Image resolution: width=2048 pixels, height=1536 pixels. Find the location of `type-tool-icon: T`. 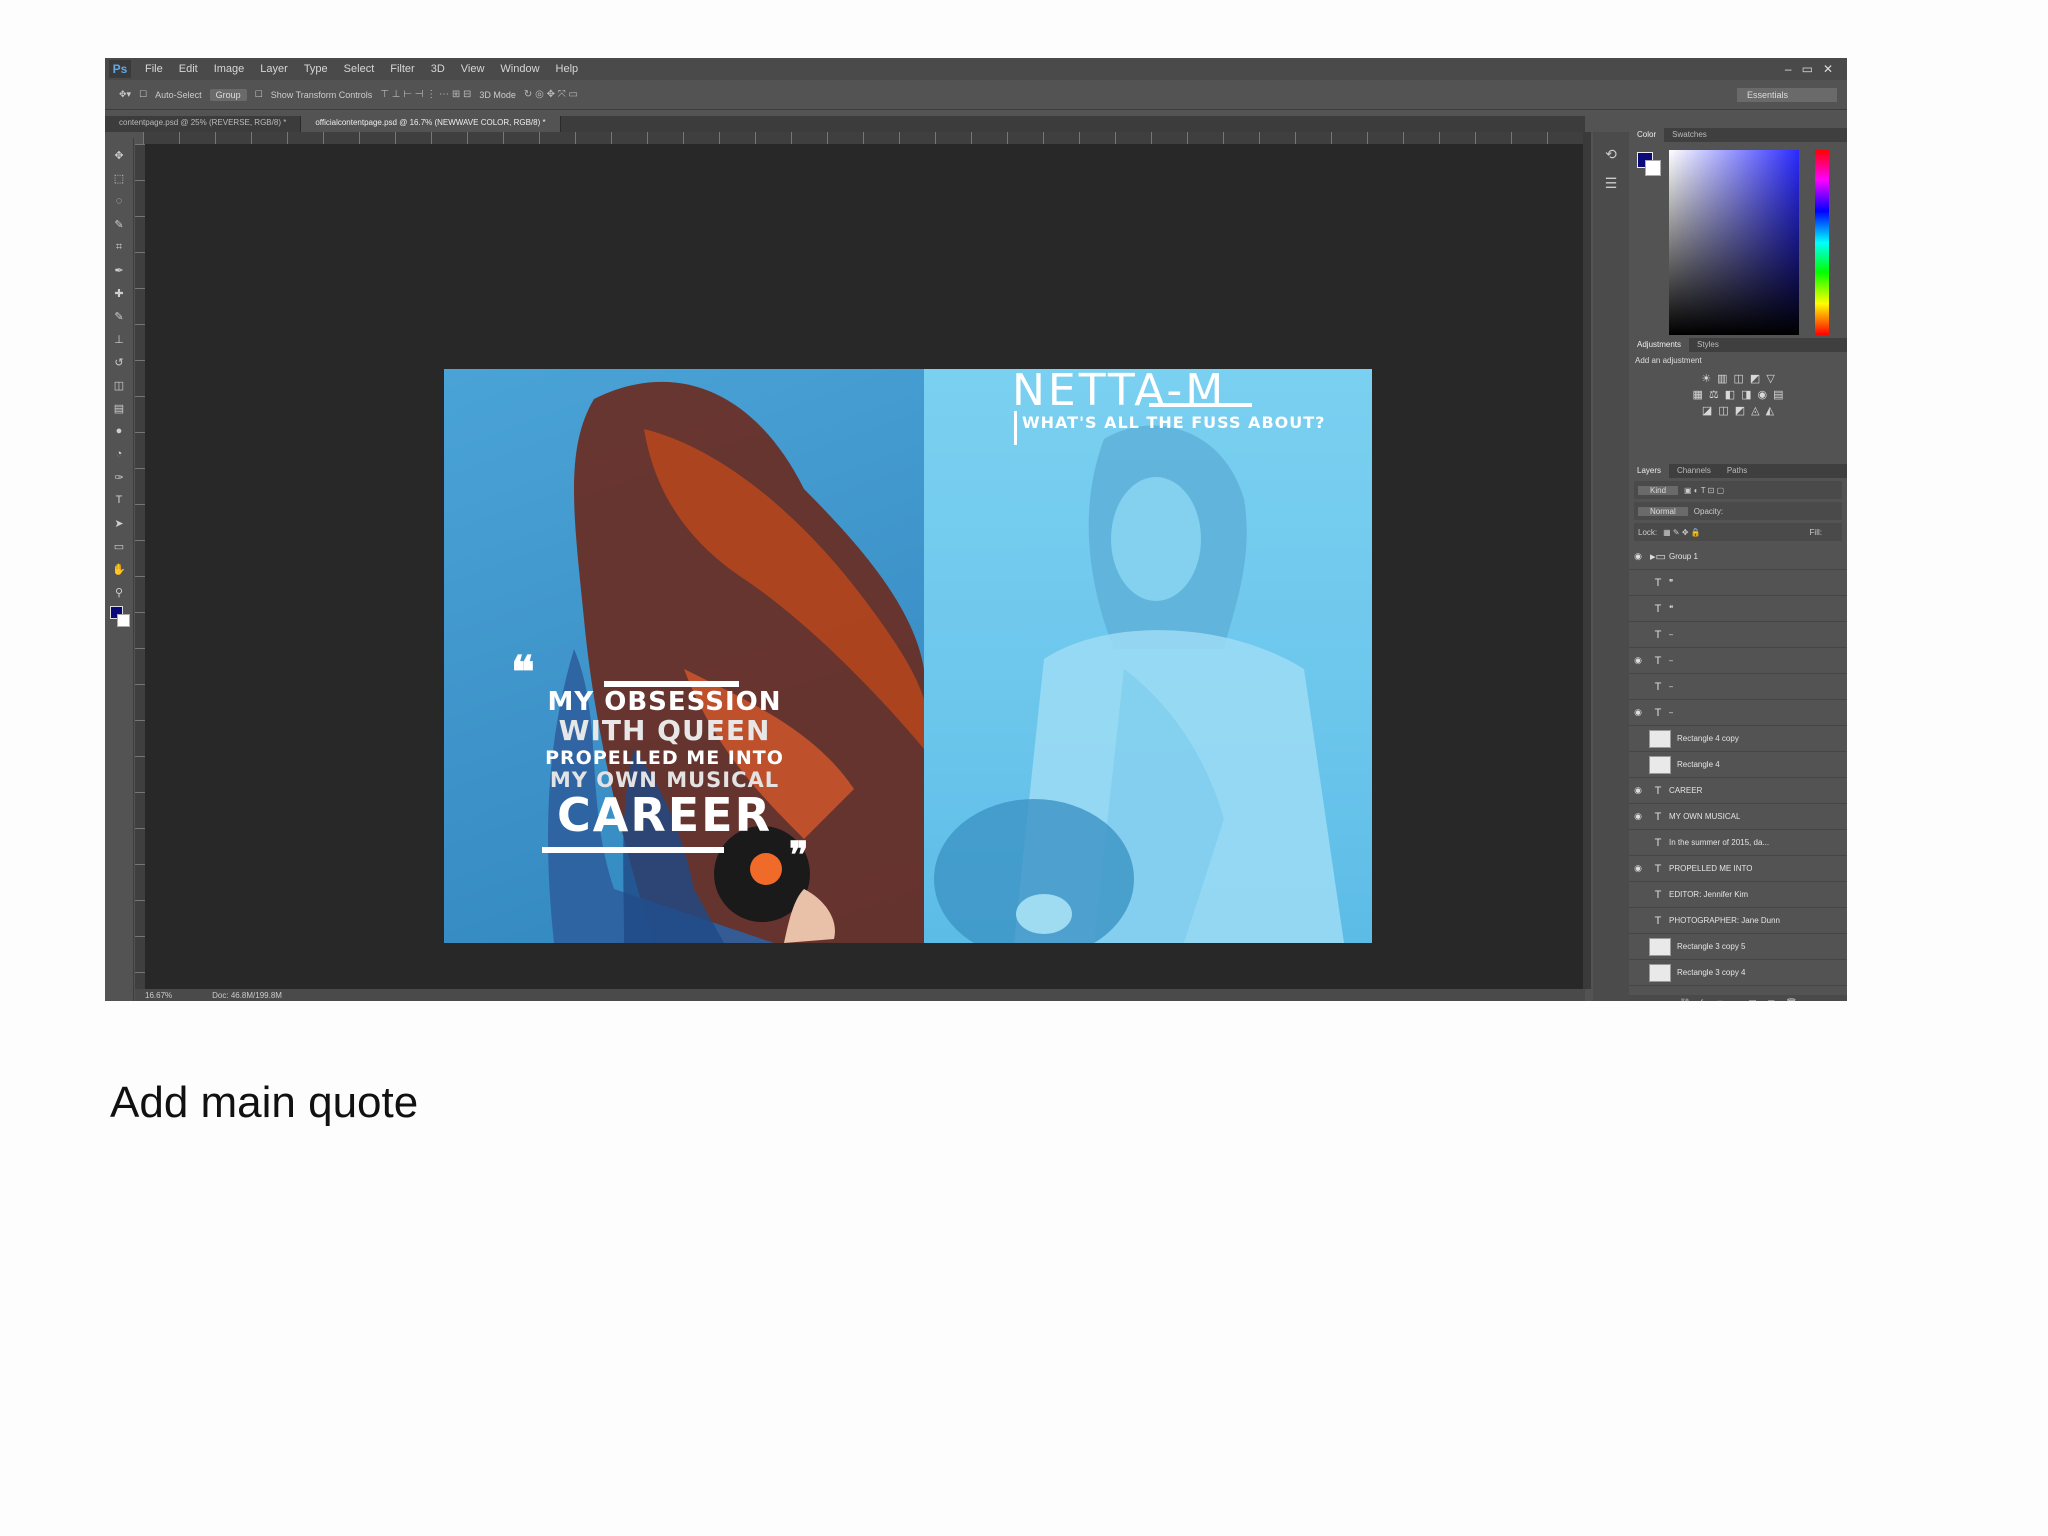

type-tool-icon: T is located at coordinates (119, 500).